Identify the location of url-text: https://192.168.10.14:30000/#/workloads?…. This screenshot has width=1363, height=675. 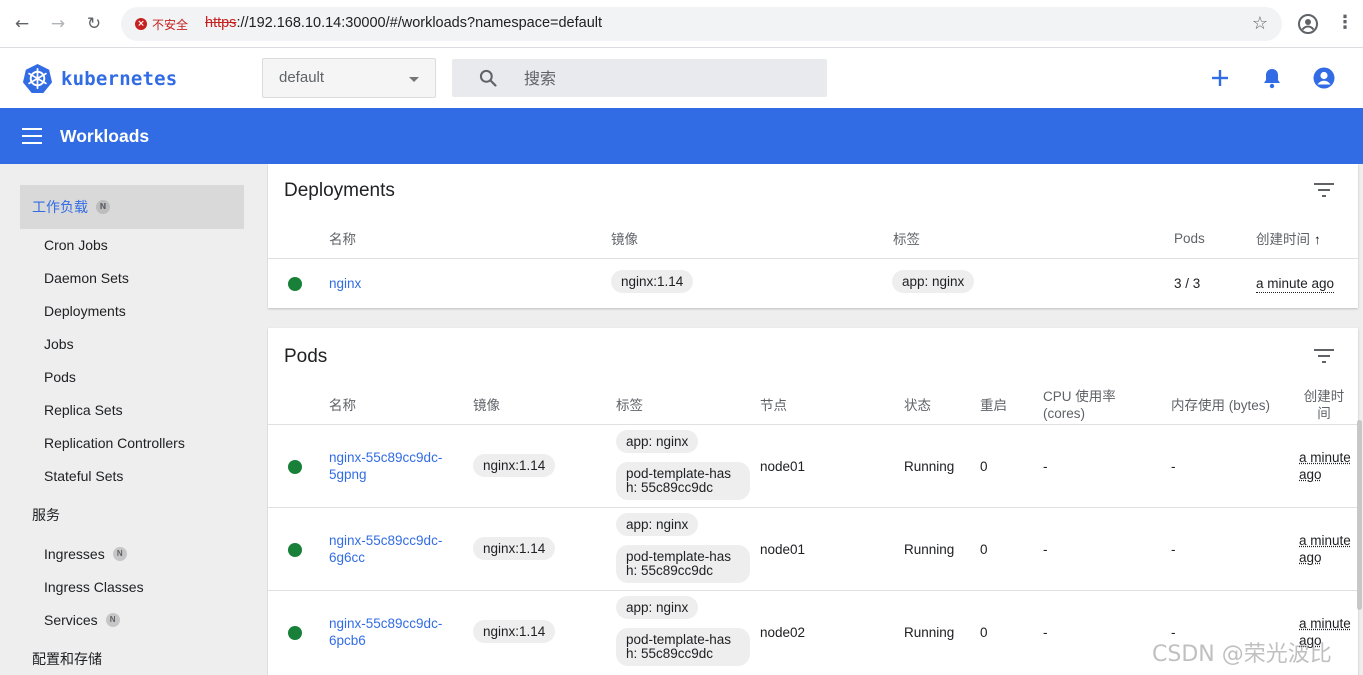
(403, 23).